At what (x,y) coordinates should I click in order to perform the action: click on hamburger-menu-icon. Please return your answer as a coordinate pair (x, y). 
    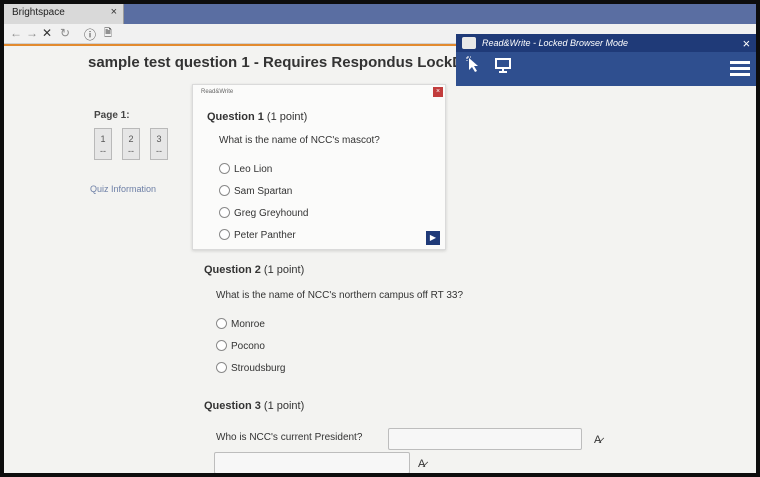
    Looking at the image, I should click on (740, 68).